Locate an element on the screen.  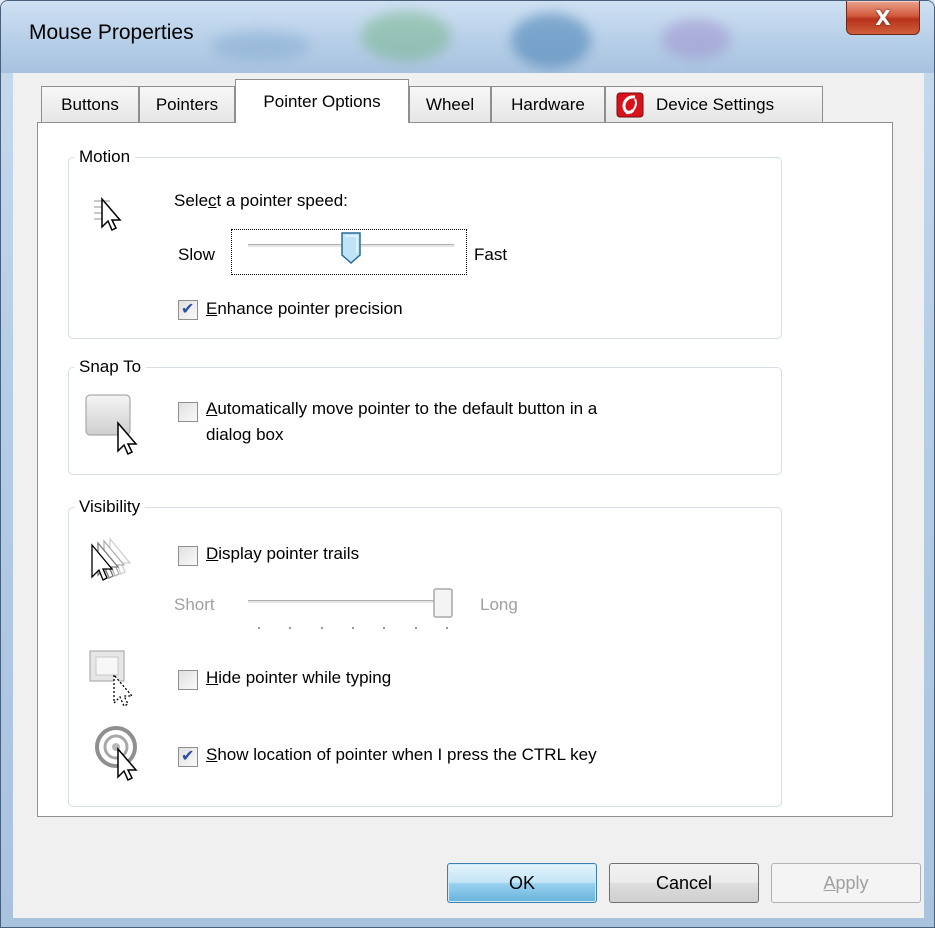
tab-buttons: Buttons is located at coordinates (90, 104).